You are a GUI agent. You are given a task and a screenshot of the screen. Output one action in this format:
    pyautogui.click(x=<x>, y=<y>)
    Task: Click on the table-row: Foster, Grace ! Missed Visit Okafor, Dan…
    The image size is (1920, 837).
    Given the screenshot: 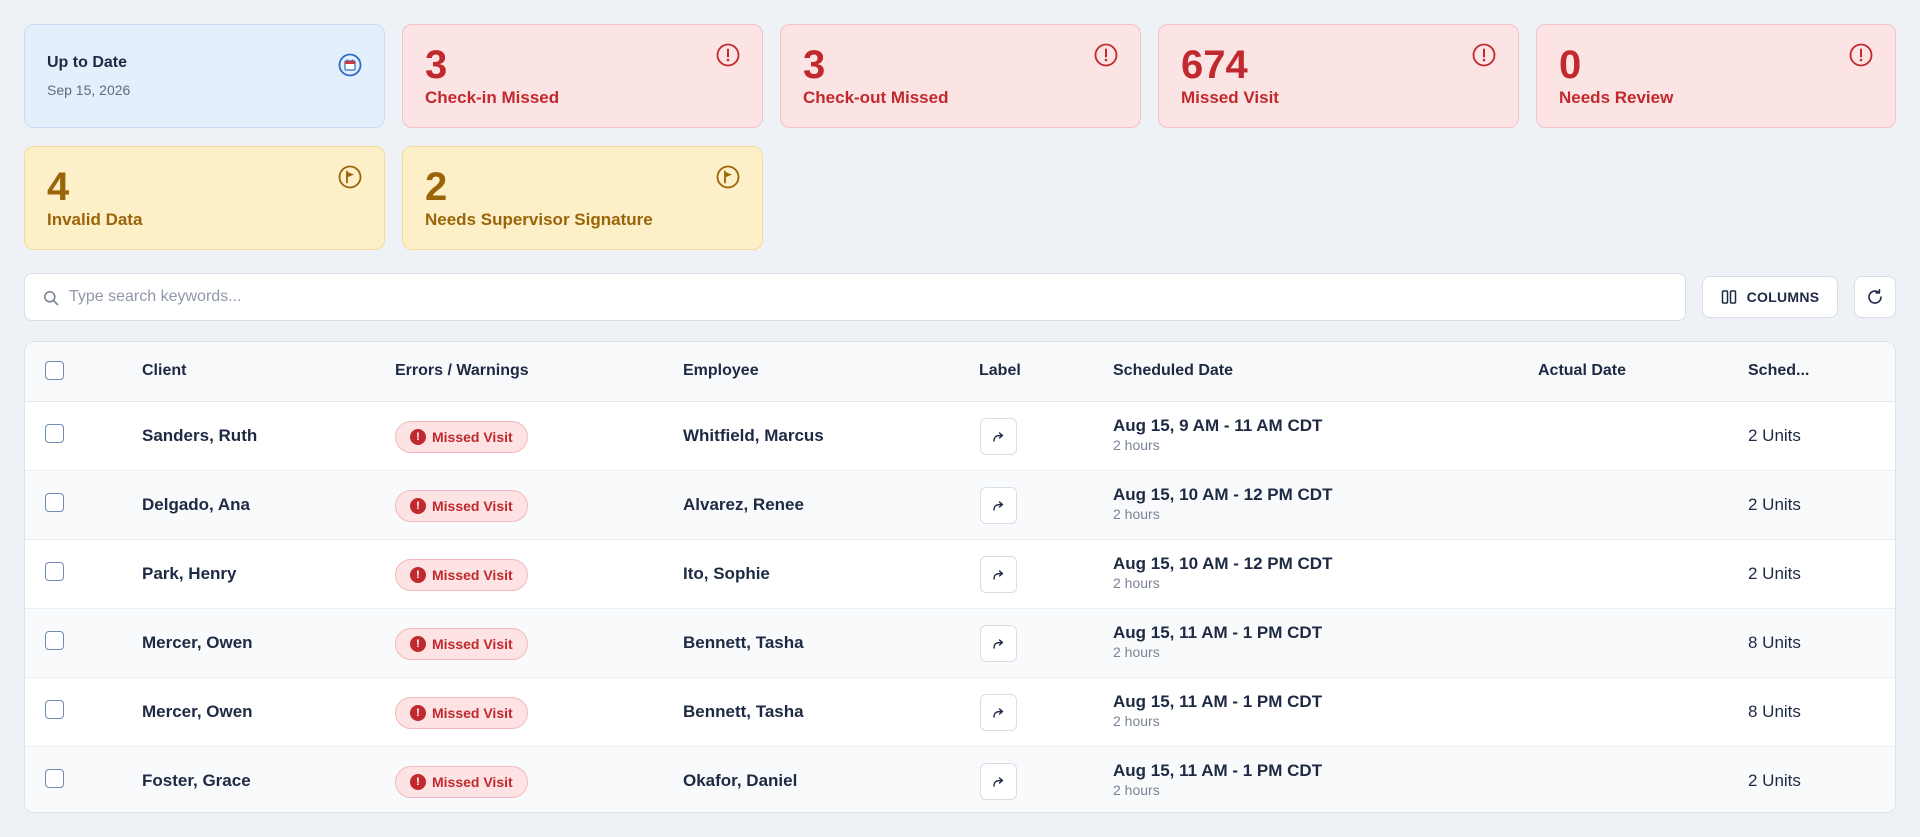 What is the action you would take?
    pyautogui.click(x=960, y=779)
    